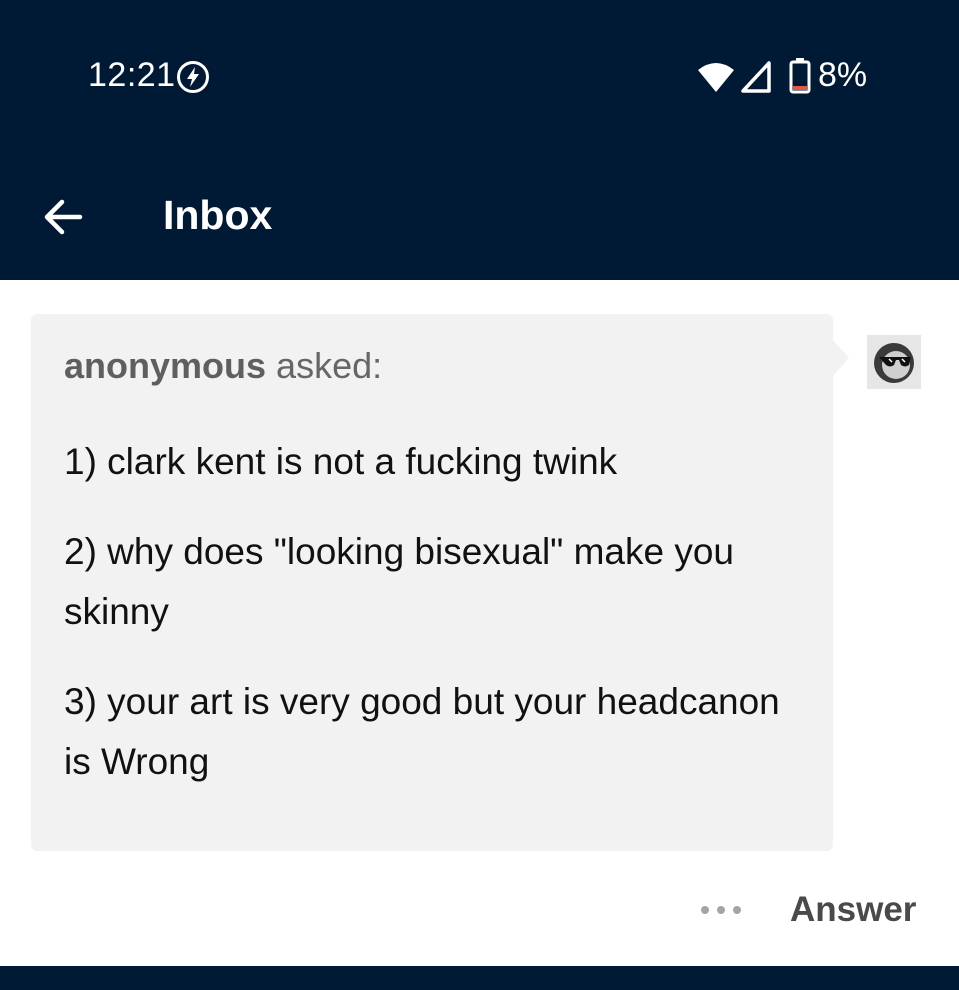 The width and height of the screenshot is (959, 990). I want to click on bottom-bar, so click(479, 978).